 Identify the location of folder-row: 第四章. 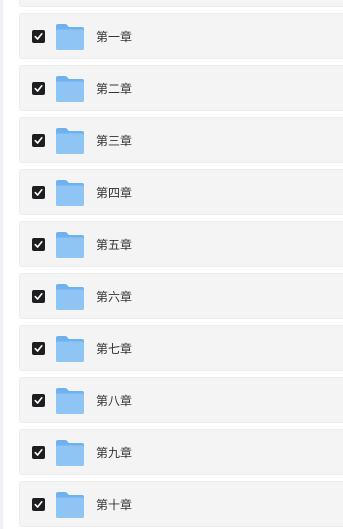
(181, 192).